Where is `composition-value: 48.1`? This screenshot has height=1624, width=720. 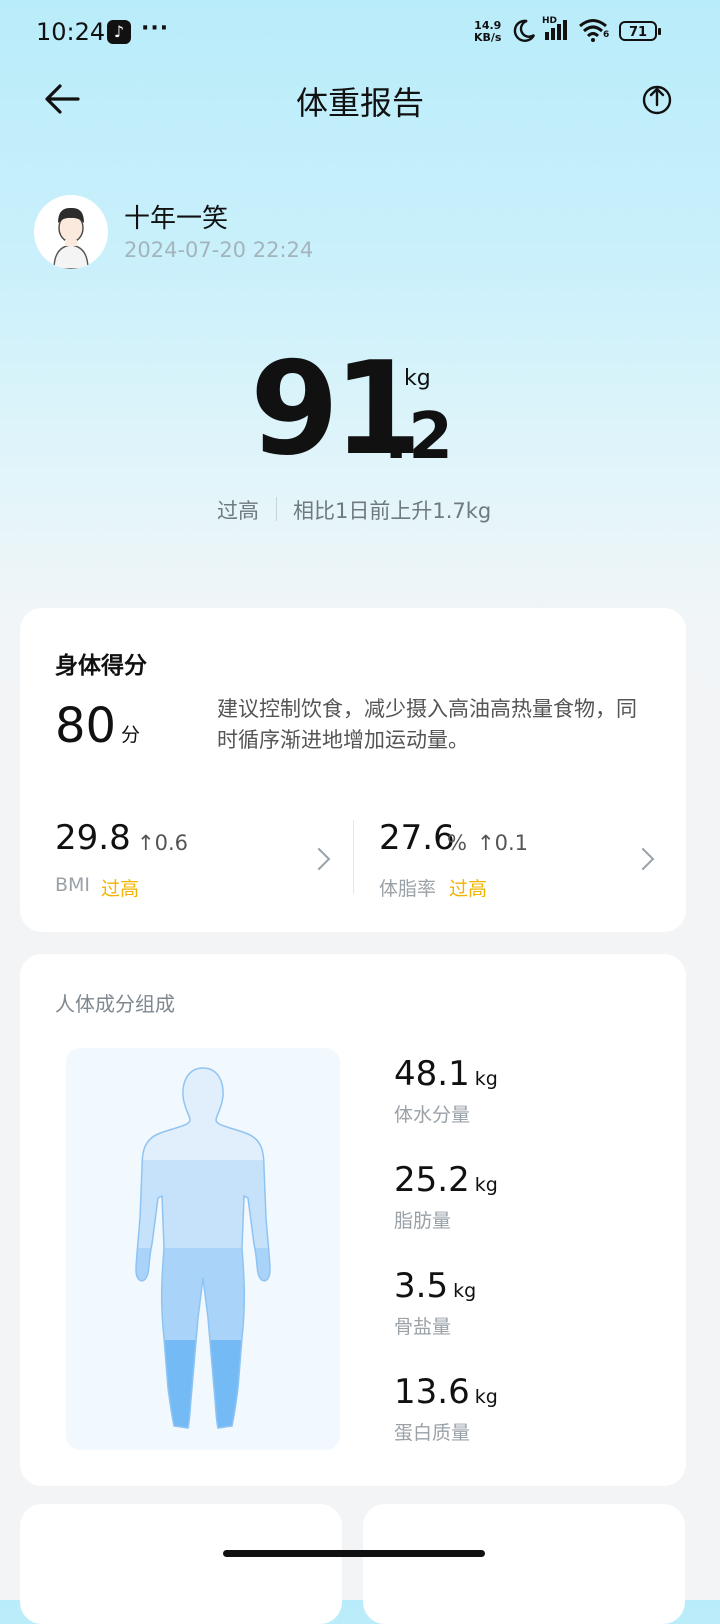
composition-value: 48.1 is located at coordinates (432, 1074).